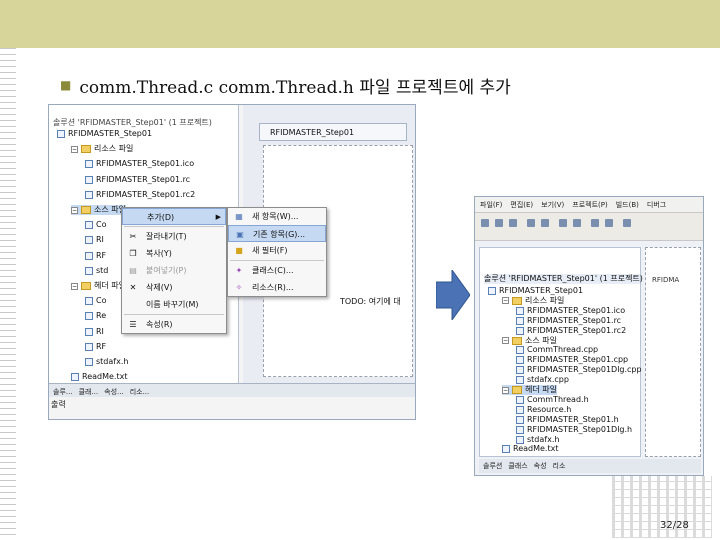  I want to click on tree-file: CommThread.h, so click(552, 400).